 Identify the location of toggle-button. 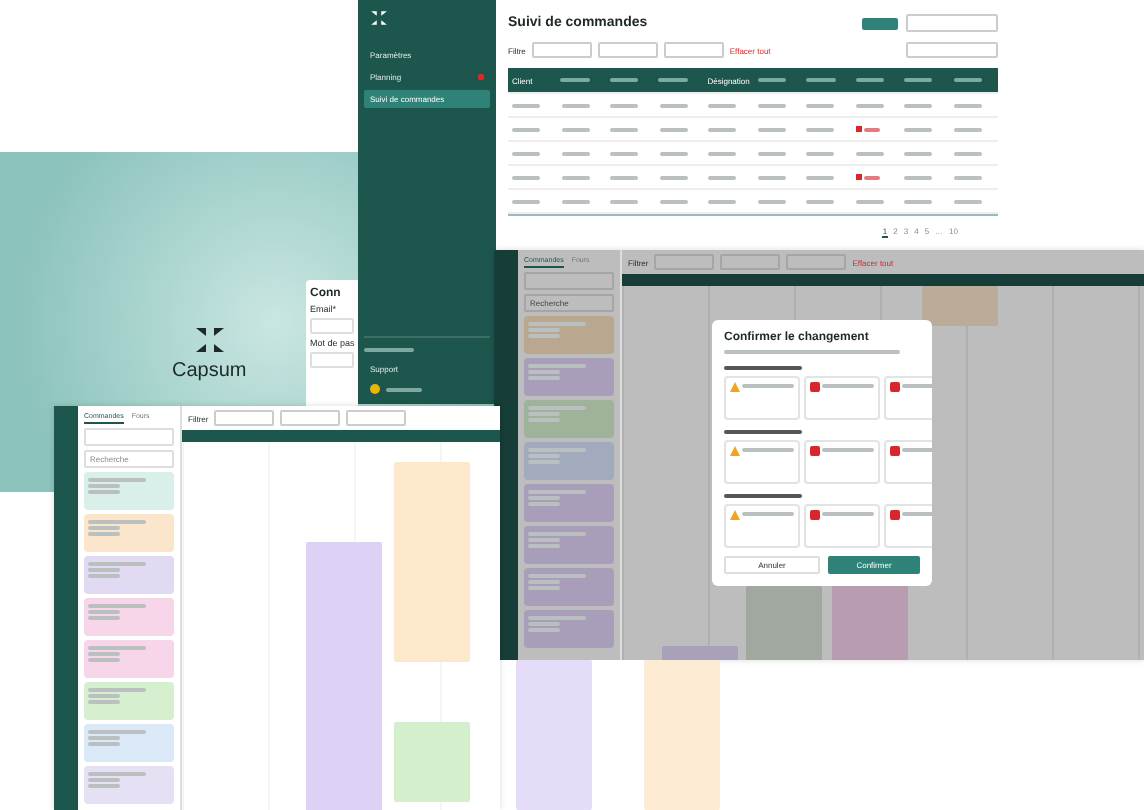
(880, 23).